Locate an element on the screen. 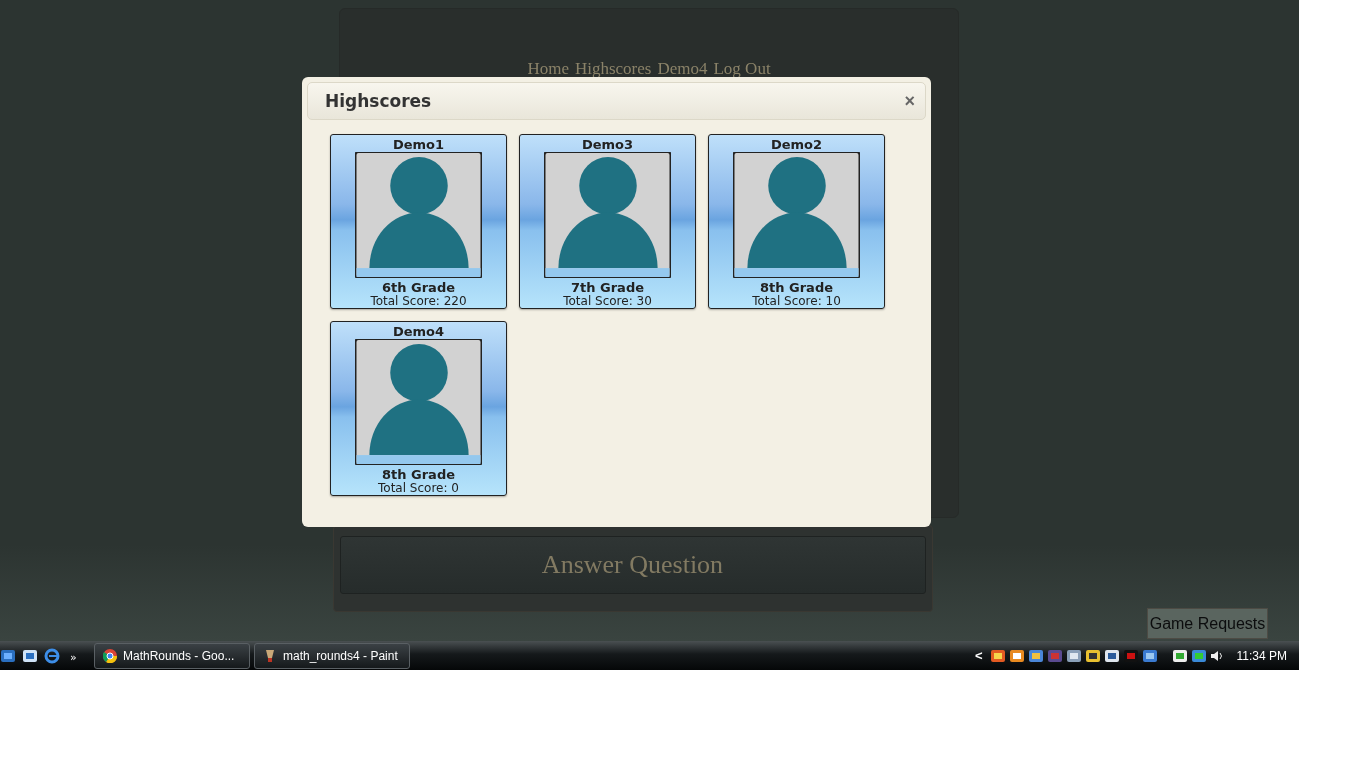 The image size is (1366, 768). nav-link: Log Out is located at coordinates (742, 70).